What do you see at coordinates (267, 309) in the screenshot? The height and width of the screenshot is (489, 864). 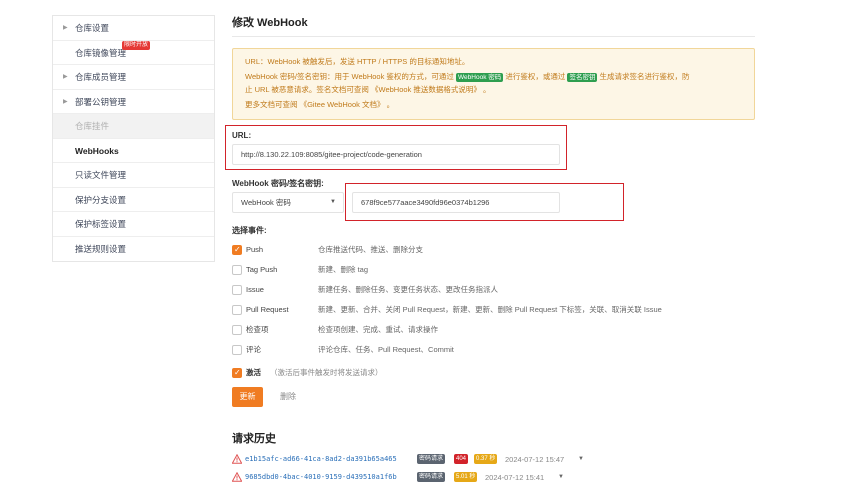 I see `event-name: Pull Request` at bounding box center [267, 309].